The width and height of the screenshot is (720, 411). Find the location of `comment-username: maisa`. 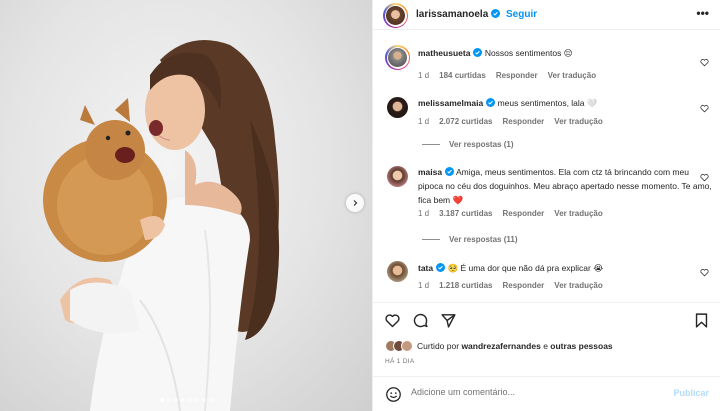

comment-username: maisa is located at coordinates (430, 172).